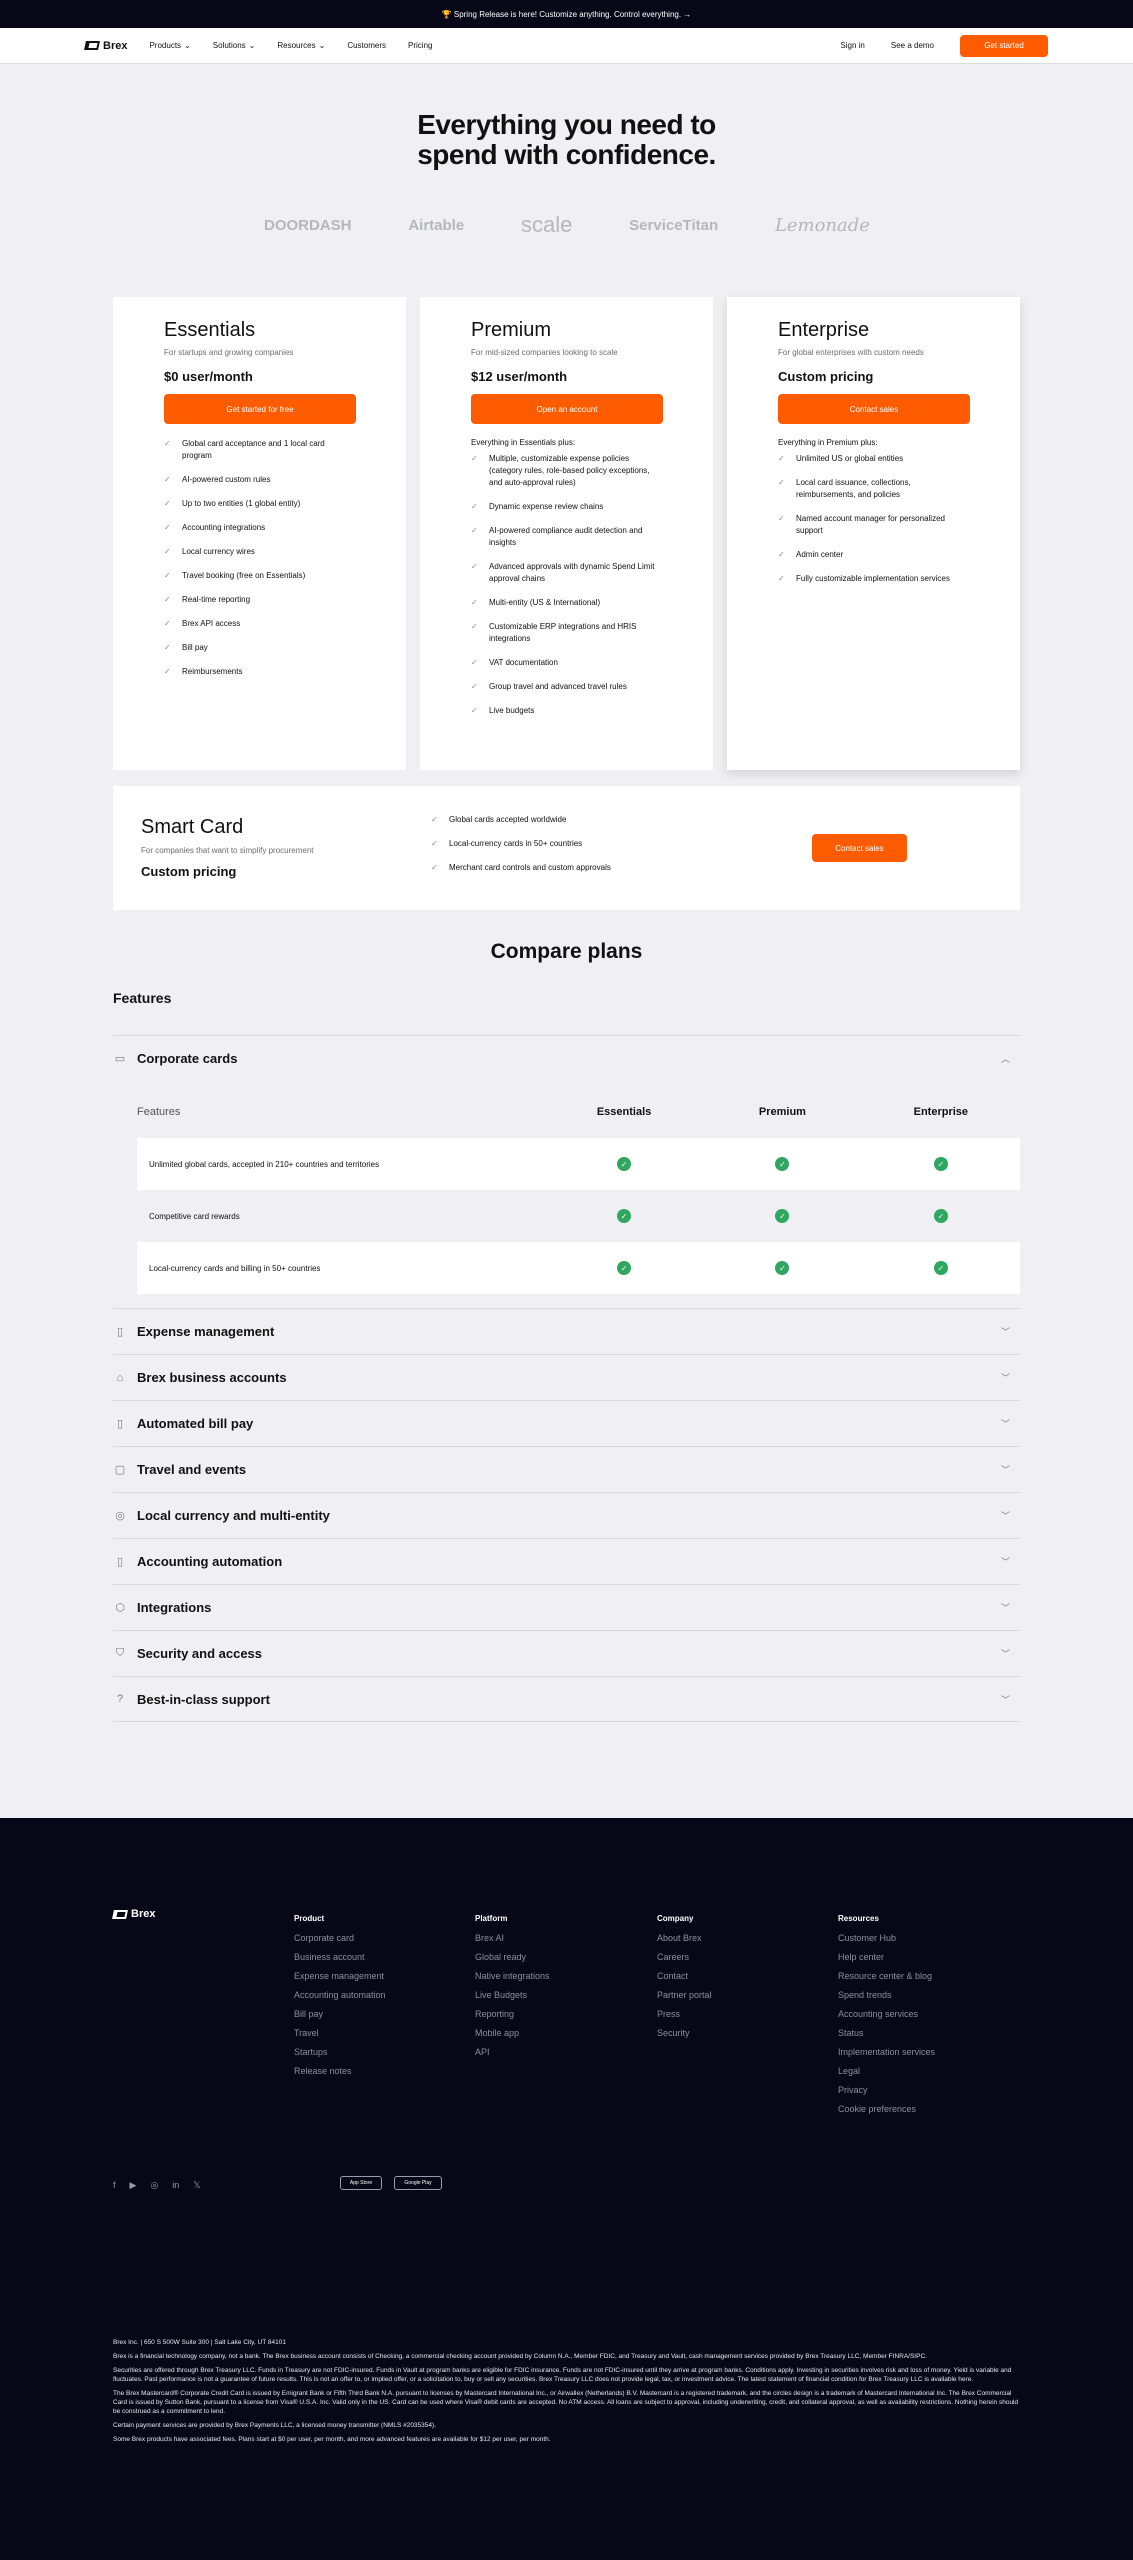  I want to click on footer-link: Contact, so click(684, 1976).